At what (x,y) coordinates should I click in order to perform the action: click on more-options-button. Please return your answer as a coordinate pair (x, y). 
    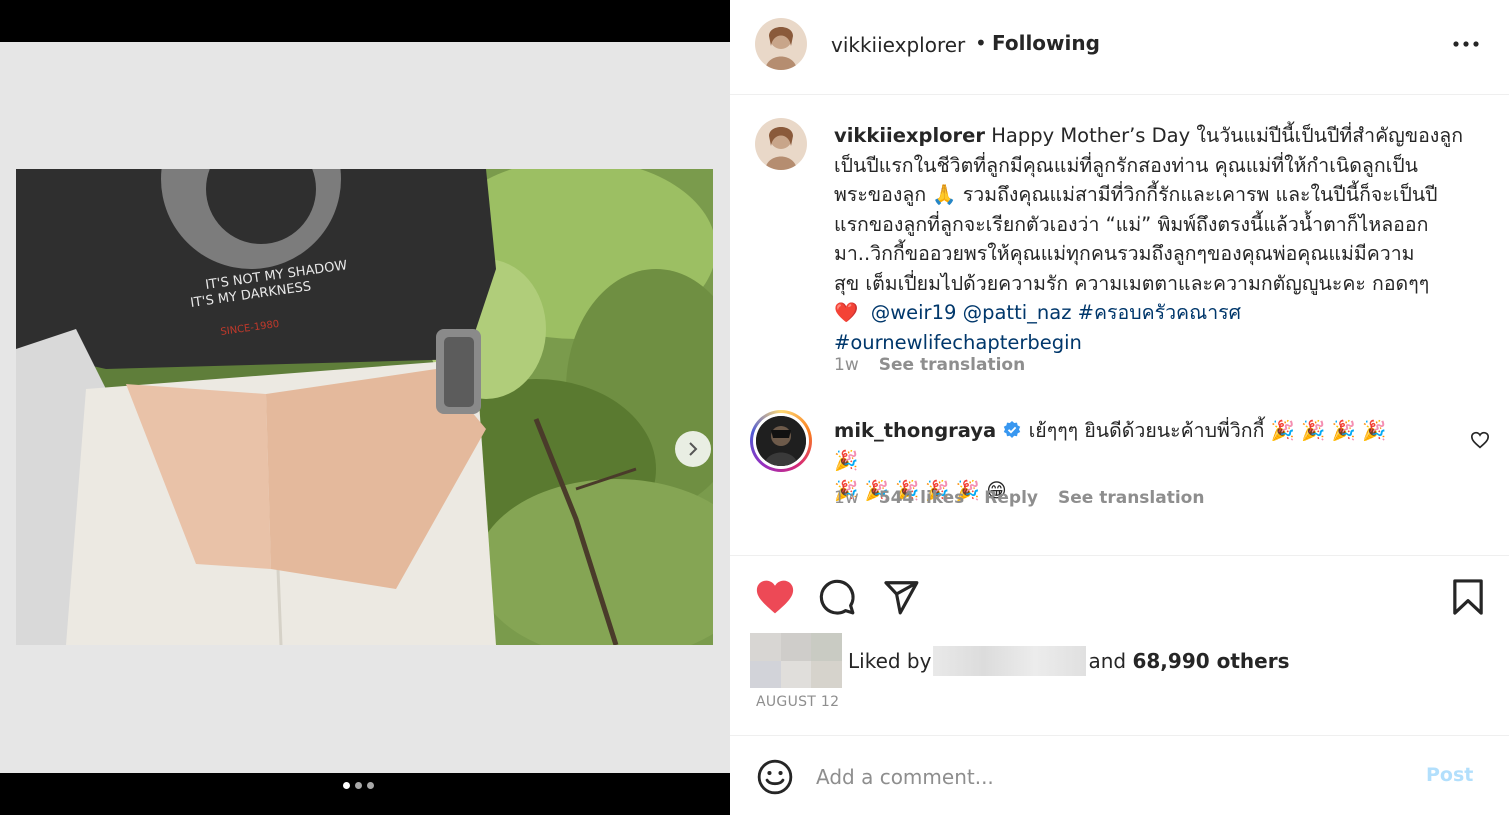
    Looking at the image, I should click on (1466, 44).